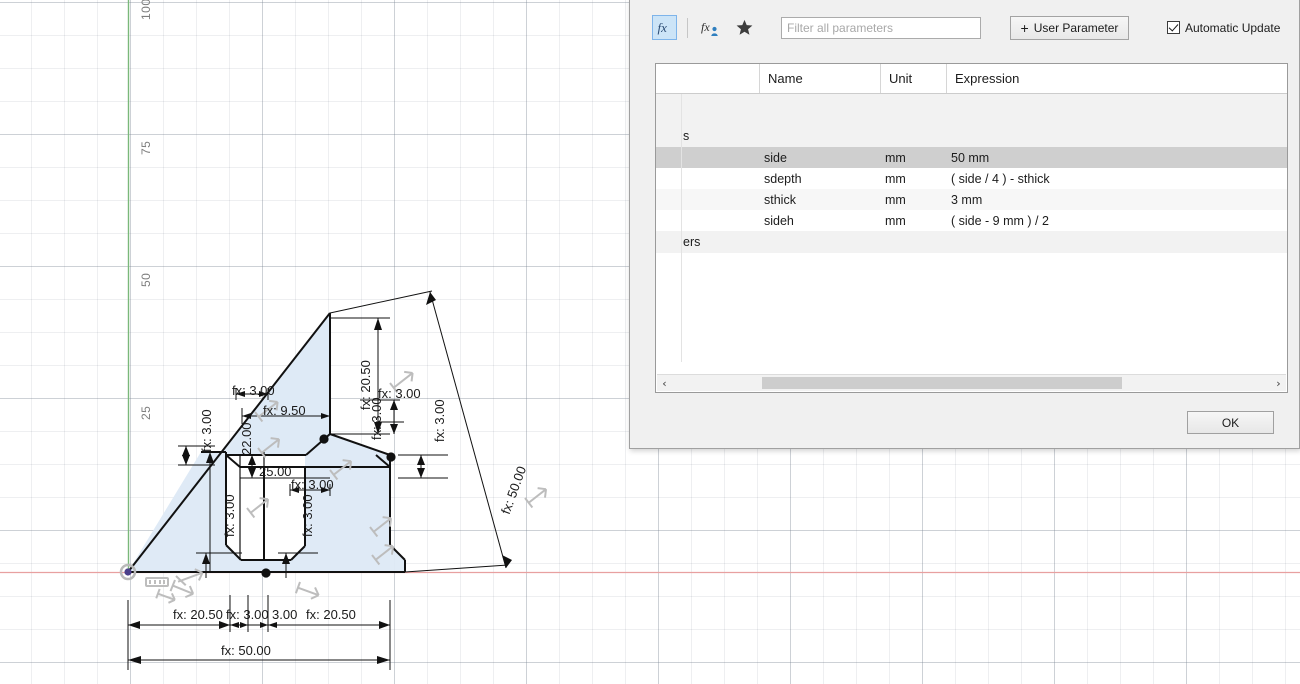 This screenshot has height=684, width=1300. Describe the element at coordinates (820, 178) in the screenshot. I see `row-name: sdepth` at that location.